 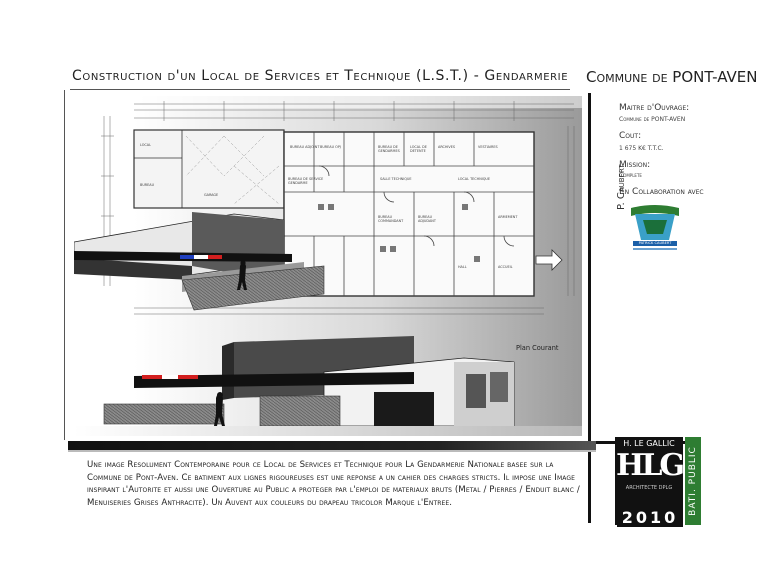 What do you see at coordinates (649, 443) in the screenshot?
I see `architect-name: H. LE GALLIC` at bounding box center [649, 443].